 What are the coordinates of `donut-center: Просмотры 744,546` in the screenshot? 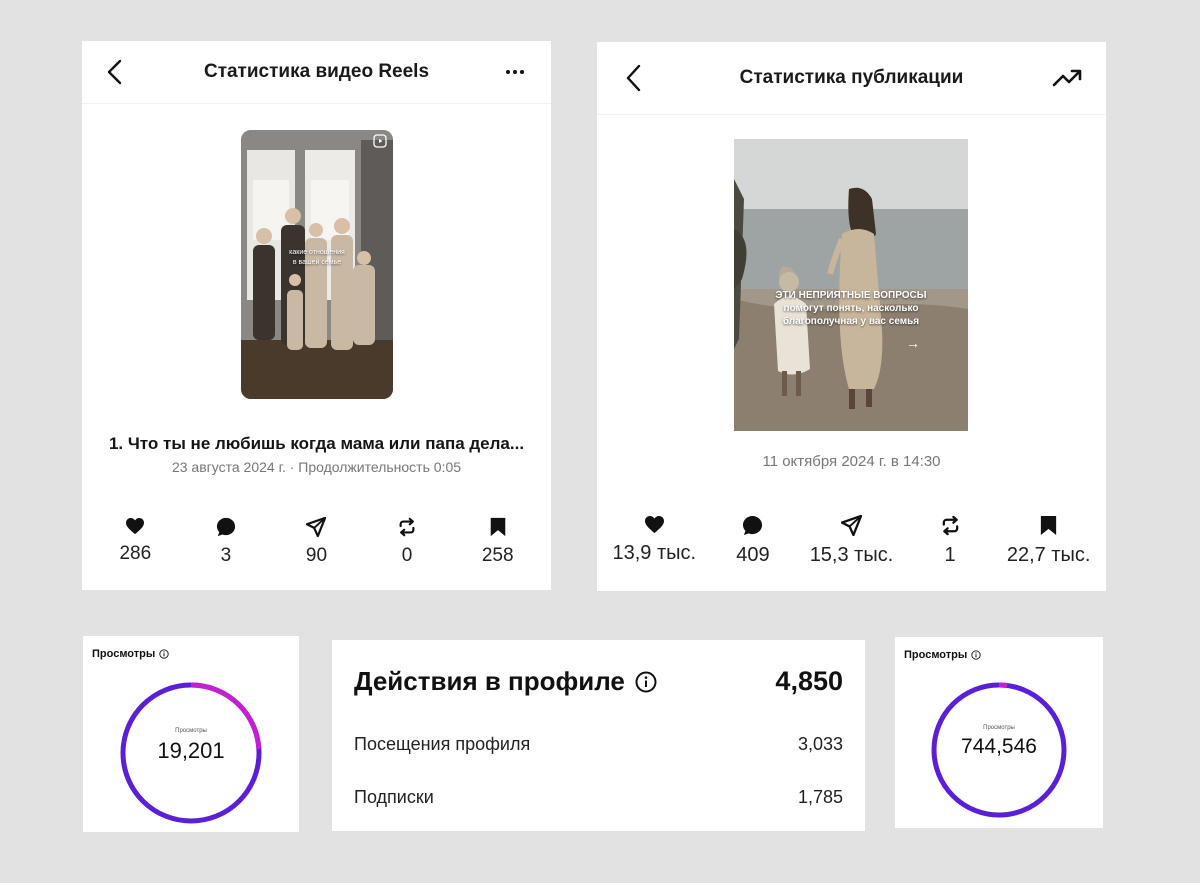 It's located at (999, 742).